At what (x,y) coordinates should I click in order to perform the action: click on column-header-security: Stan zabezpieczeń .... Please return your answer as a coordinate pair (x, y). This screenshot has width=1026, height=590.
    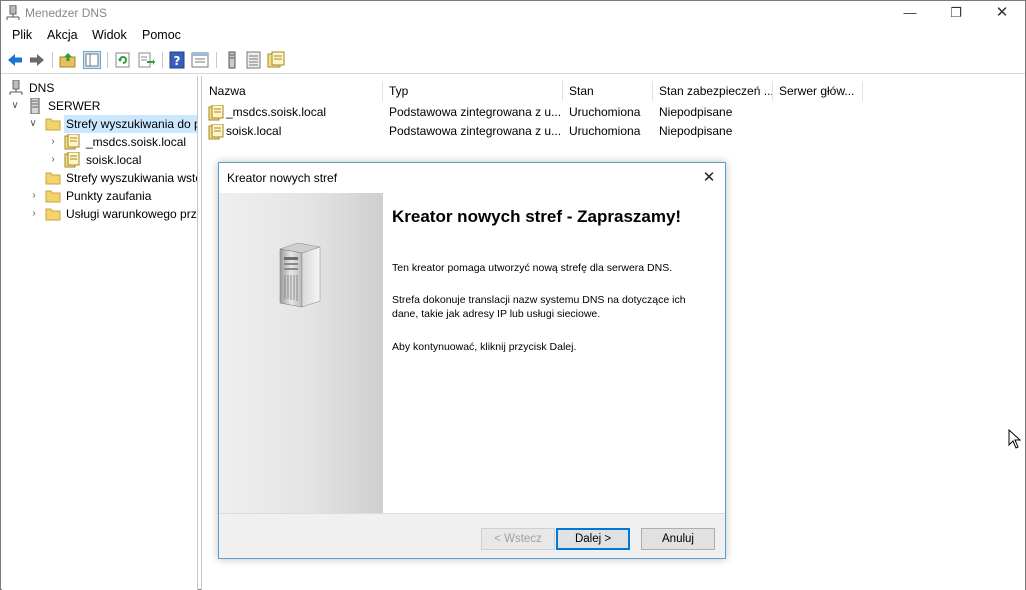
    Looking at the image, I should click on (713, 91).